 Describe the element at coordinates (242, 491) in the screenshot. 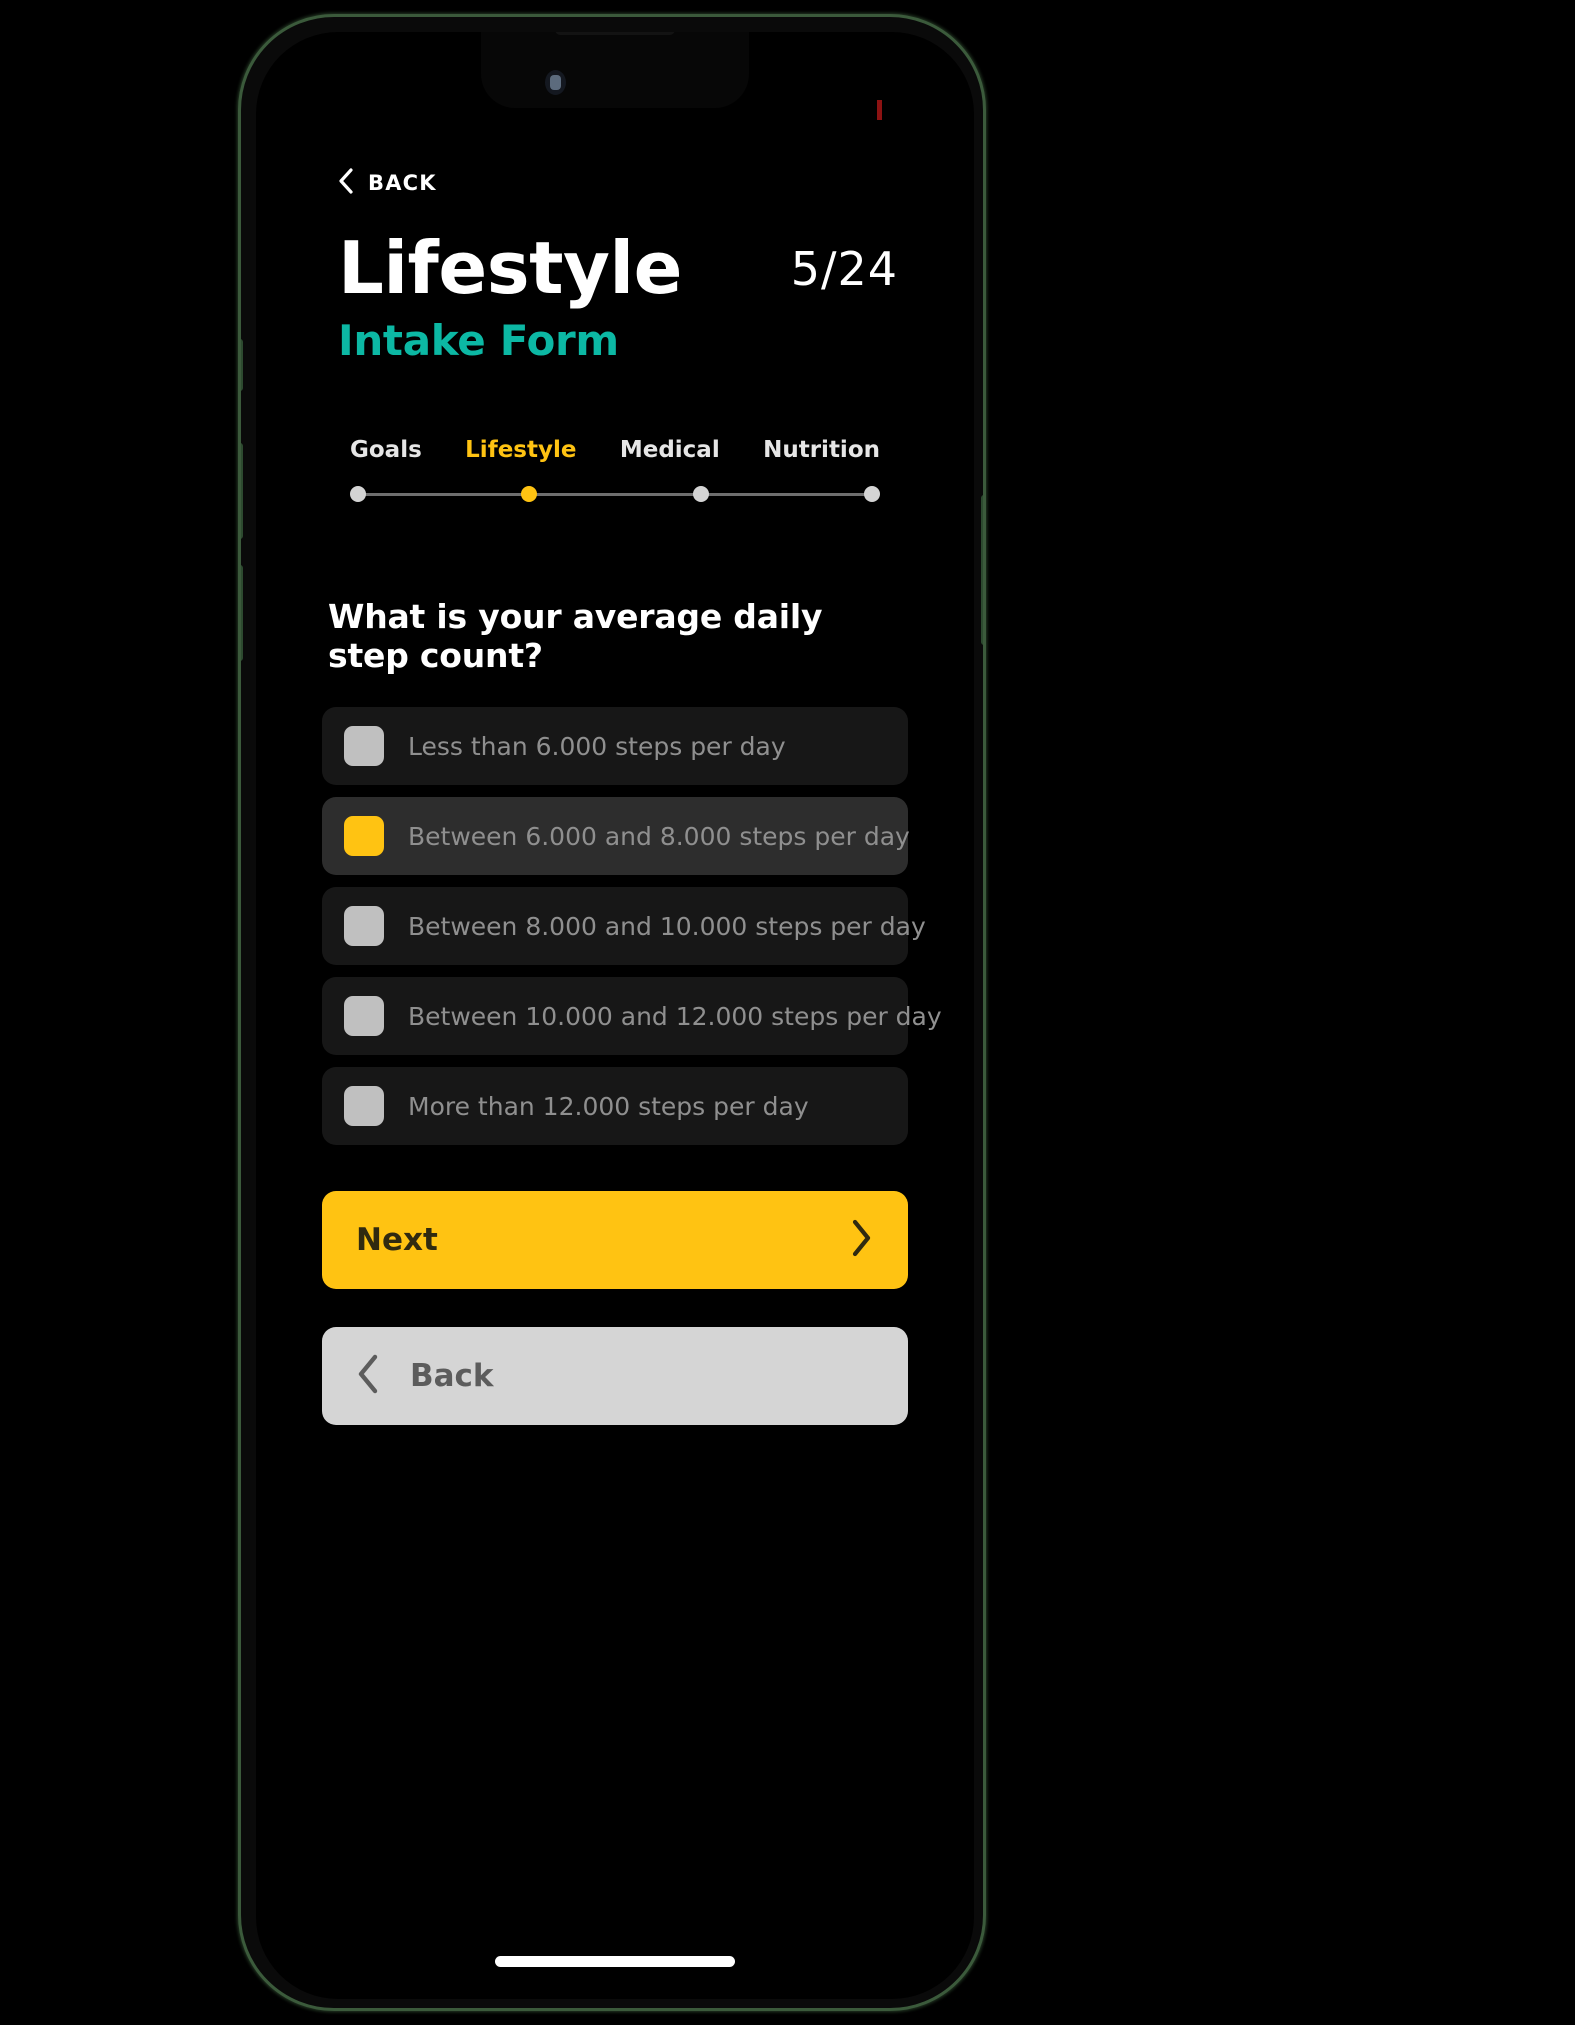

I see `volume-up-button` at that location.